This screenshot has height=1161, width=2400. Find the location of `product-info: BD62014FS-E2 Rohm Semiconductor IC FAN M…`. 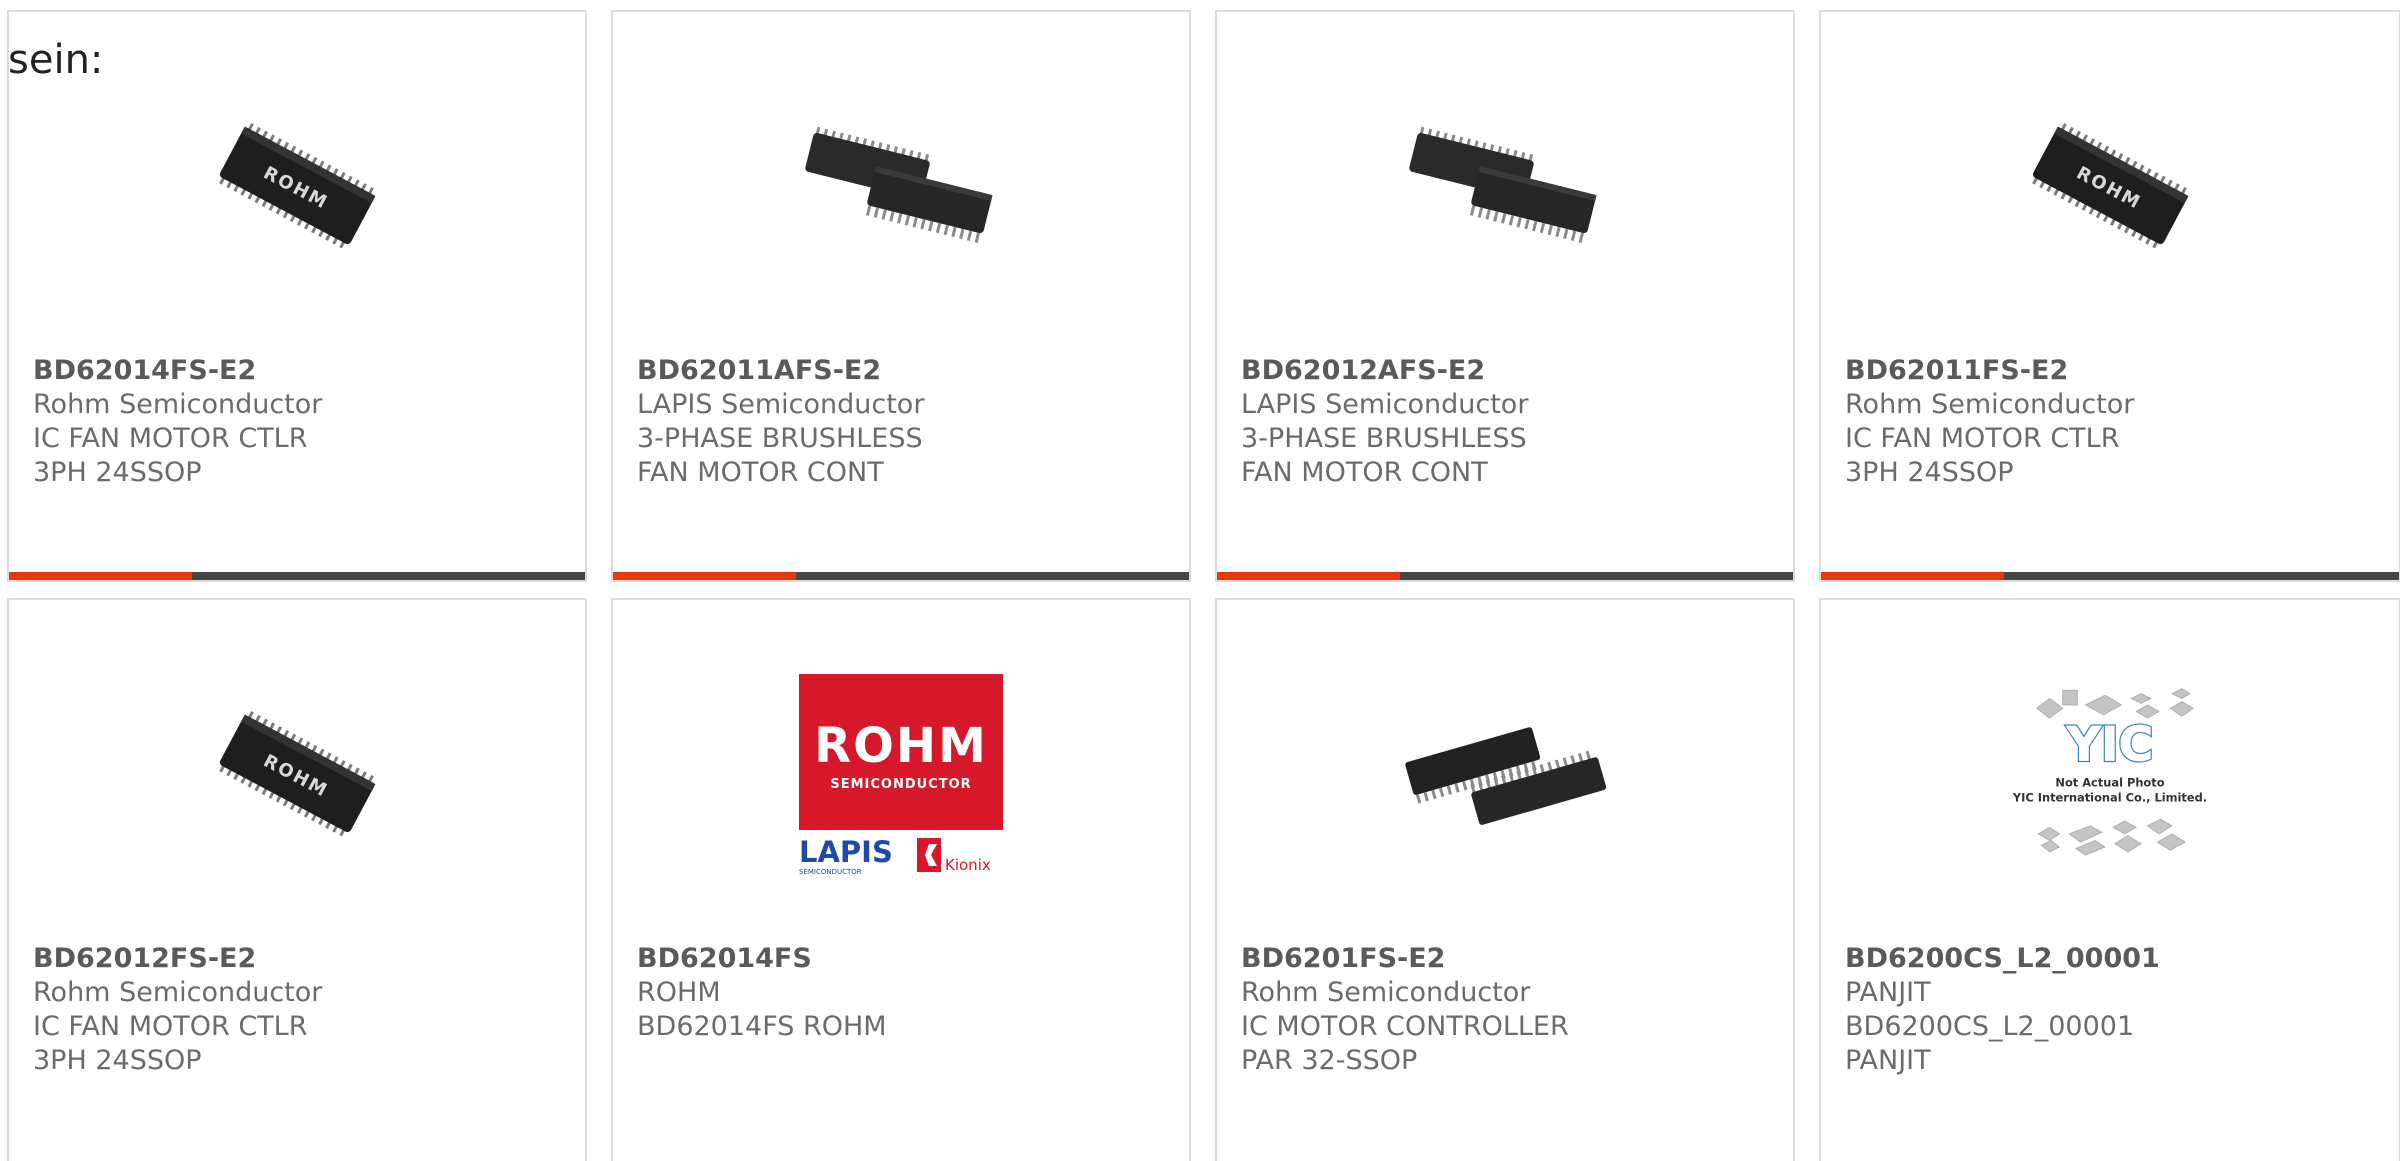

product-info: BD62014FS-E2 Rohm Semiconductor IC FAN M… is located at coordinates (198, 422).